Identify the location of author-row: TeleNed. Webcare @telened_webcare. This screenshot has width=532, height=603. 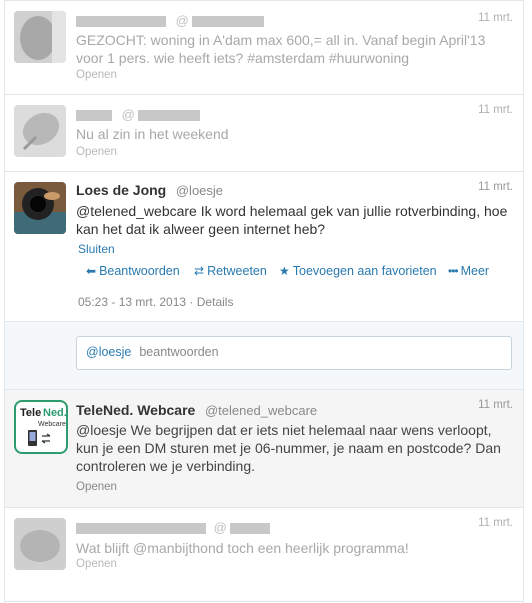
(196, 410).